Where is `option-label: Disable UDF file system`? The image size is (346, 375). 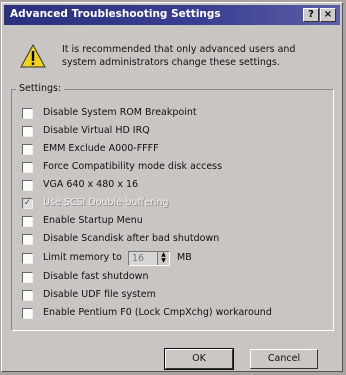
option-label: Disable UDF file system is located at coordinates (99, 294).